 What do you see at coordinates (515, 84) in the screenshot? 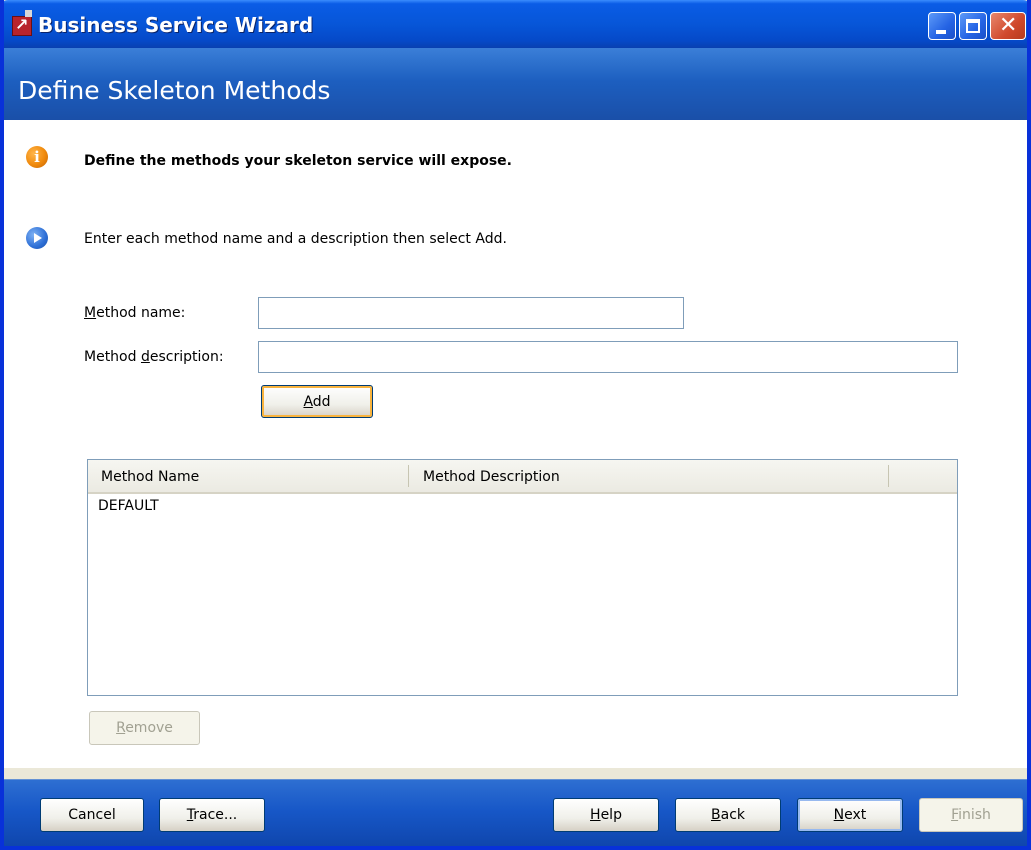
I see `wizard-banner: Define Skeleton Methods` at bounding box center [515, 84].